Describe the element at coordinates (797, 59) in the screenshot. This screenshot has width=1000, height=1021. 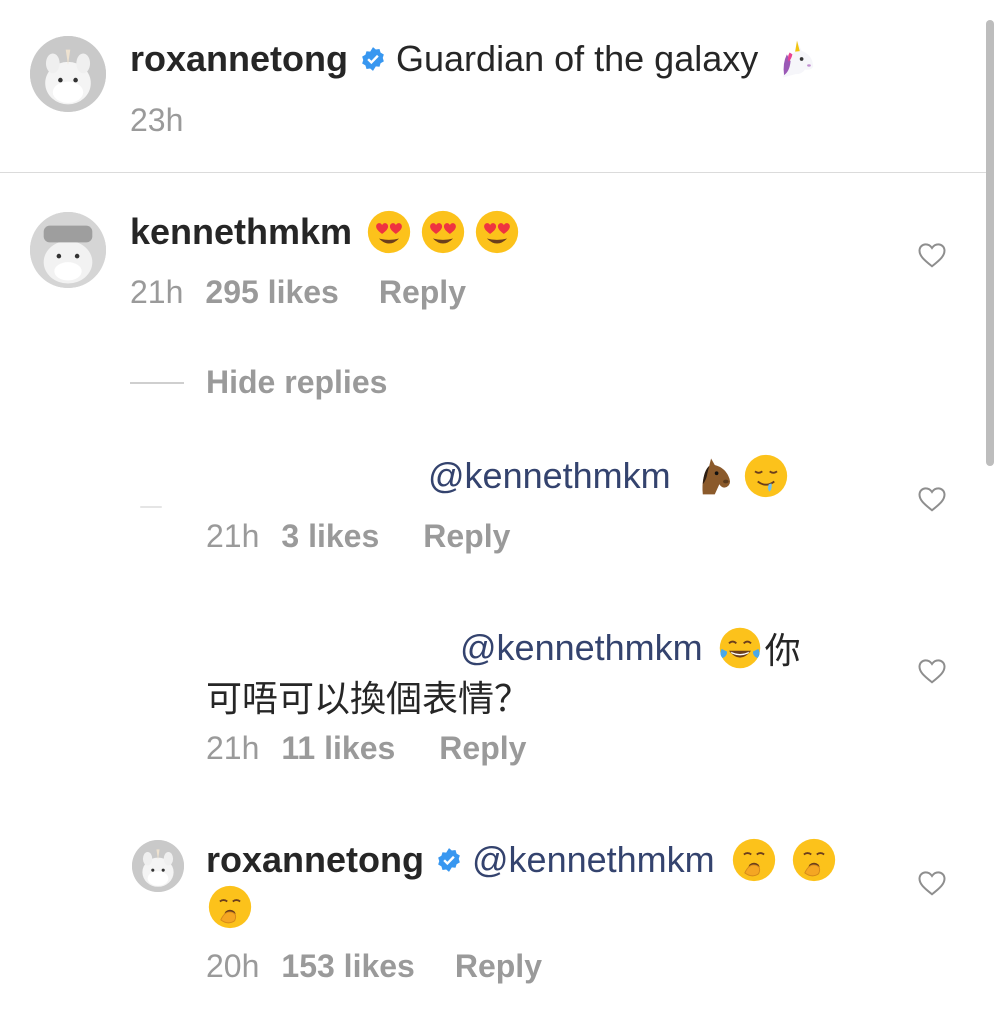
I see `unicorn-emoji` at that location.